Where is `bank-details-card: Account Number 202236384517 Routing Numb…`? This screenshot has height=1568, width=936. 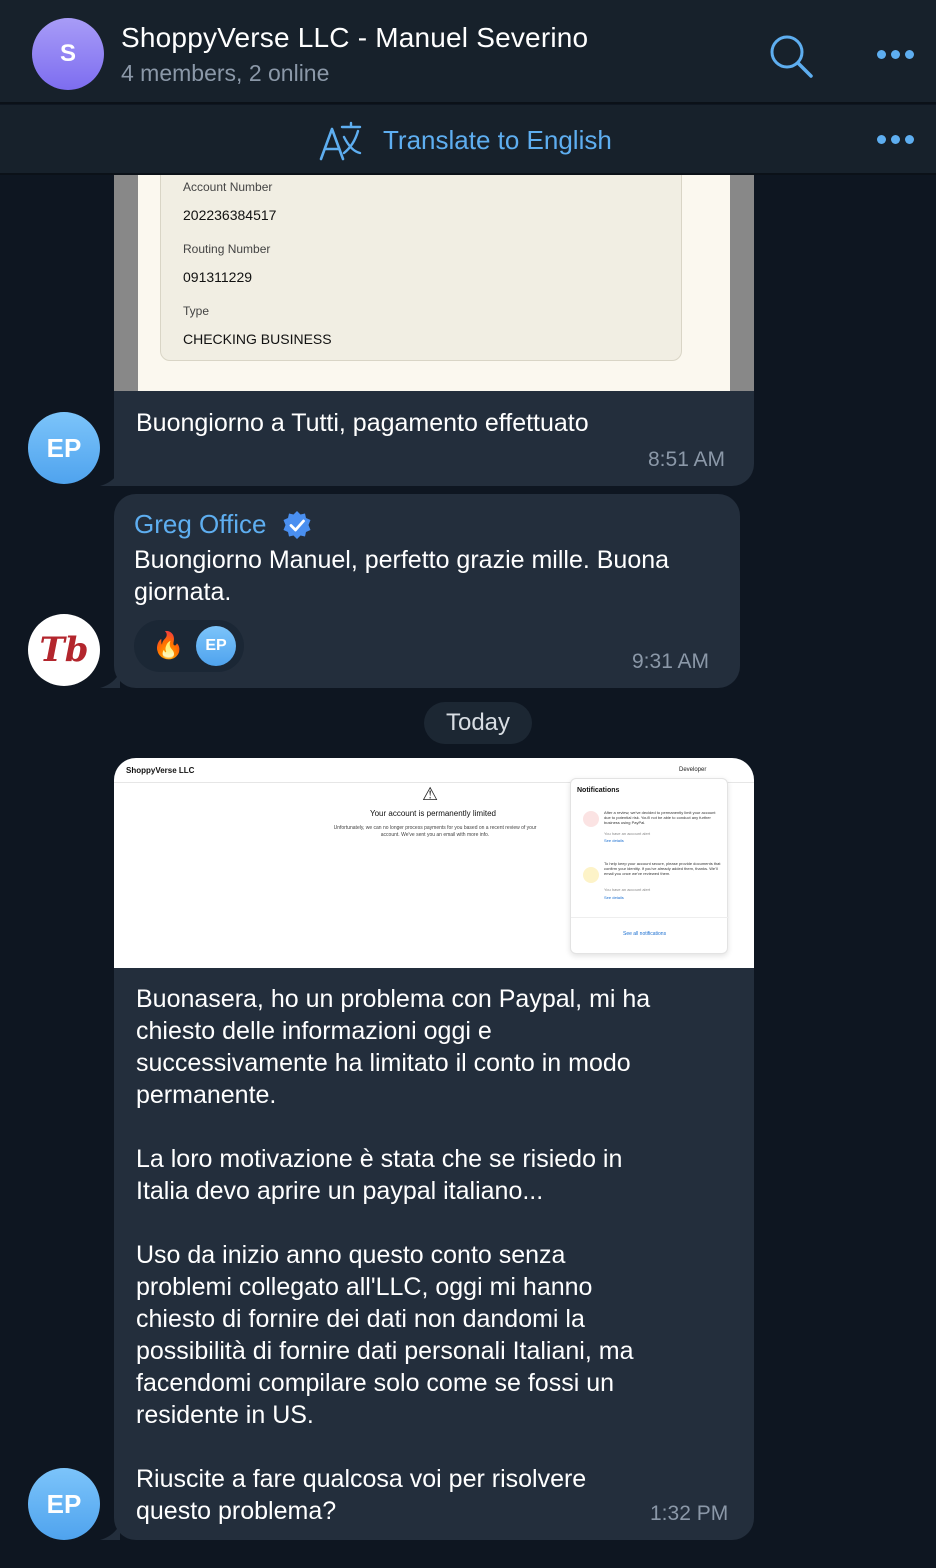
bank-details-card: Account Number 202236384517 Routing Numb… is located at coordinates (421, 268).